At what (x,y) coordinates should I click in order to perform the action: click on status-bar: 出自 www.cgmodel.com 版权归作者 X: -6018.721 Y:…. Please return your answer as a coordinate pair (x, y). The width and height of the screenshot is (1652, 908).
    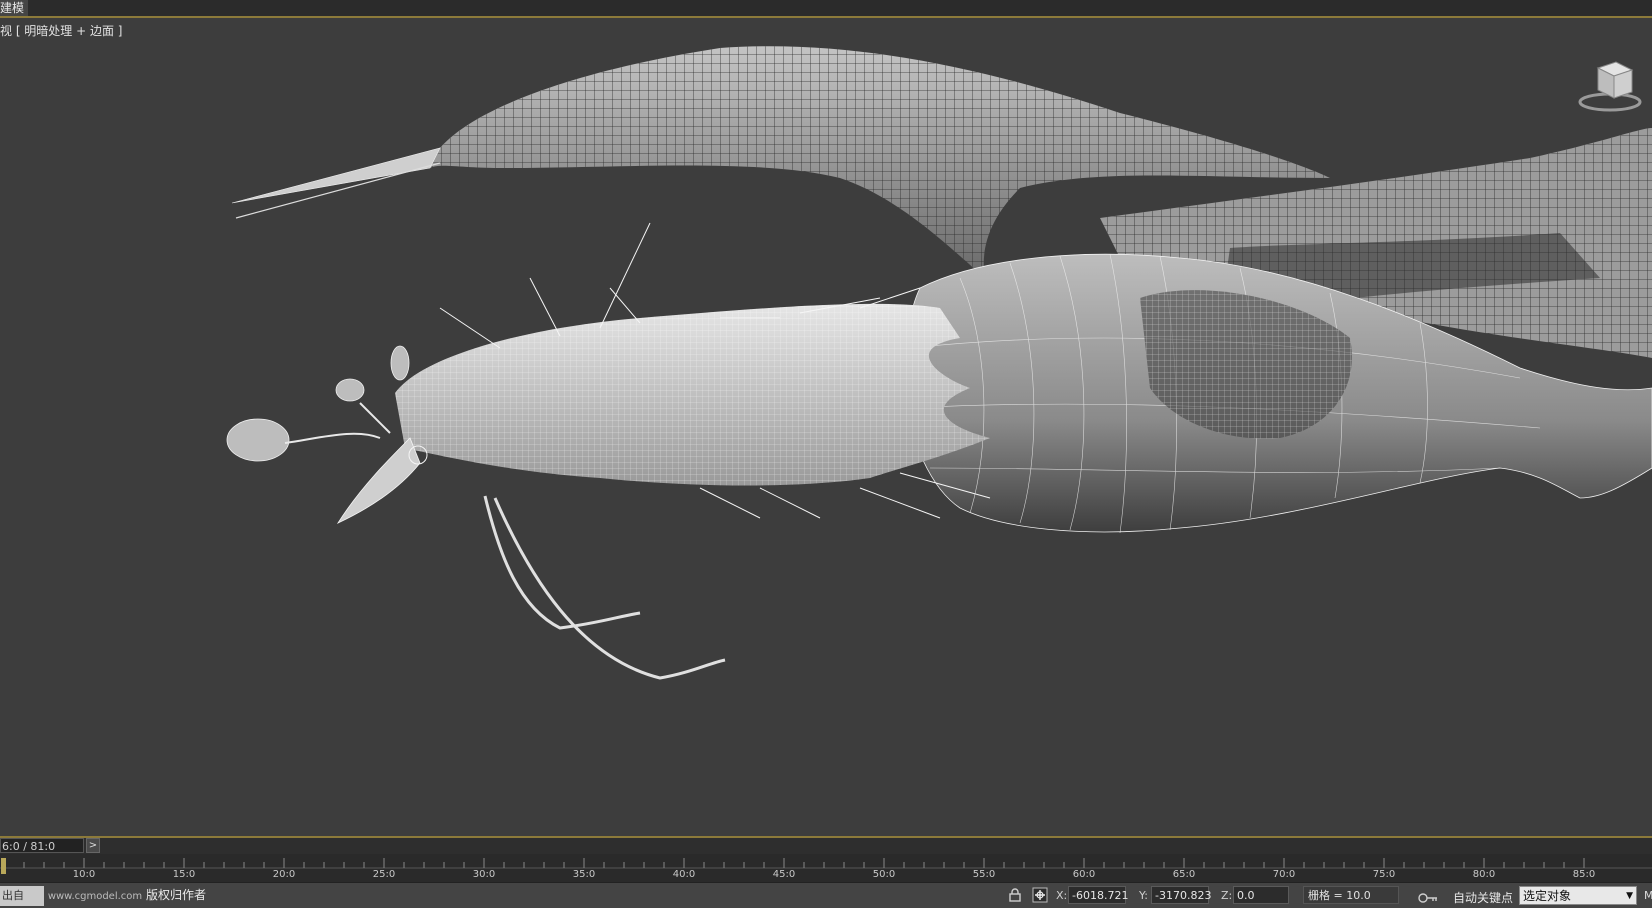
    Looking at the image, I should click on (826, 895).